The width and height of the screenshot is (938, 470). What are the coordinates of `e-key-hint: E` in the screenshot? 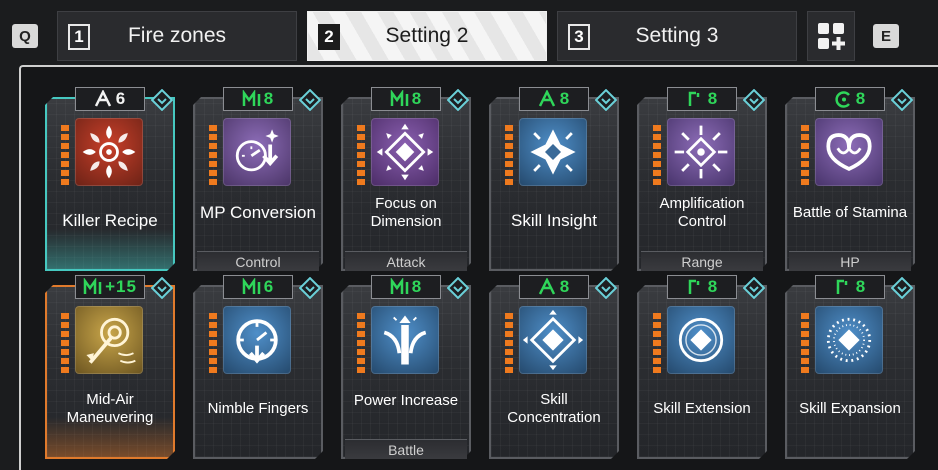 It's located at (886, 36).